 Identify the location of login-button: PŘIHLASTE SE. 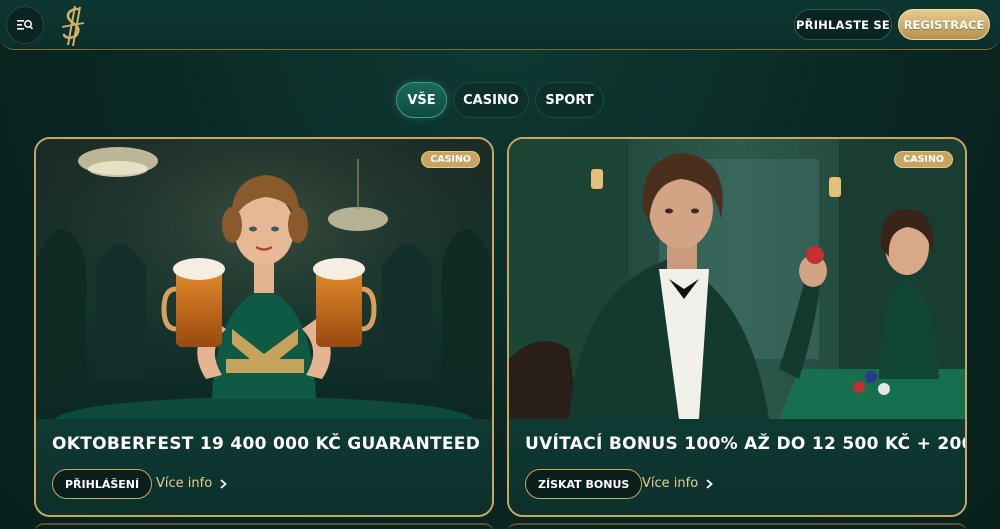
(843, 24).